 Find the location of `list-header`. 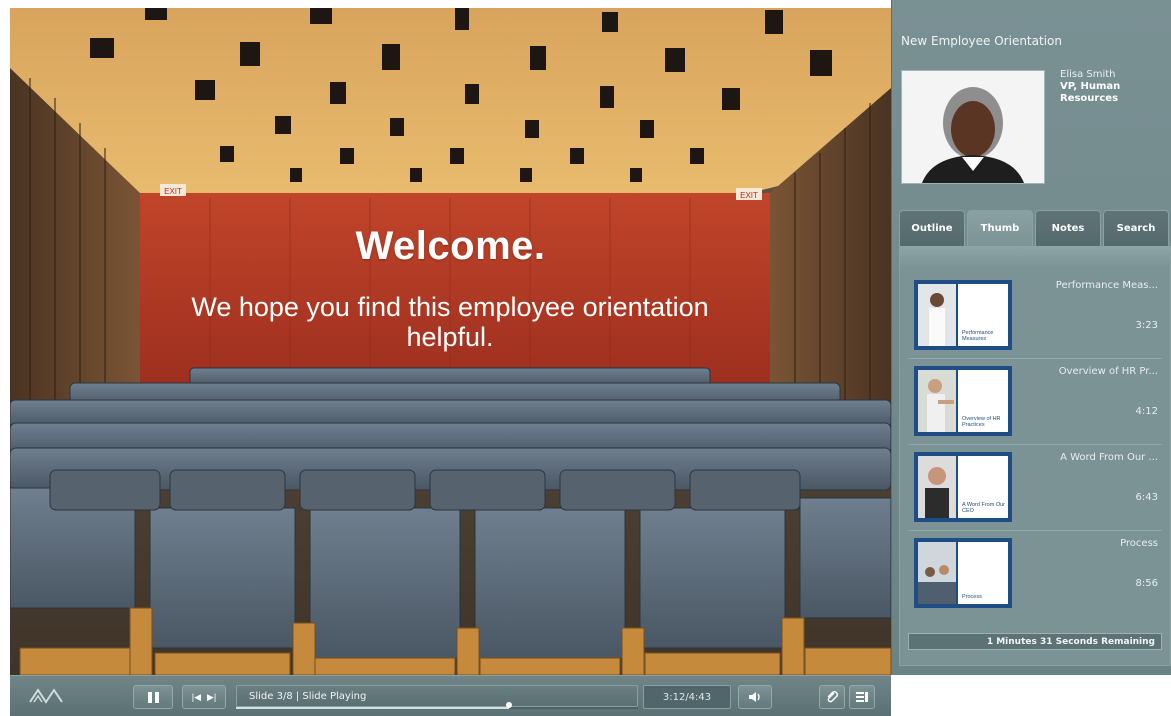

list-header is located at coordinates (1035, 257).